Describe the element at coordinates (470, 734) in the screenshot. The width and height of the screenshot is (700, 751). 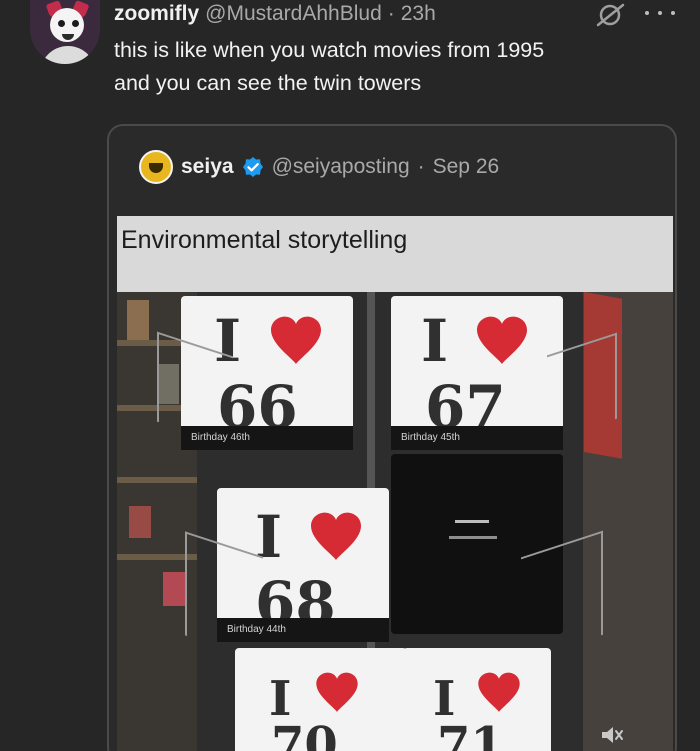
I see `card-number: 71` at that location.